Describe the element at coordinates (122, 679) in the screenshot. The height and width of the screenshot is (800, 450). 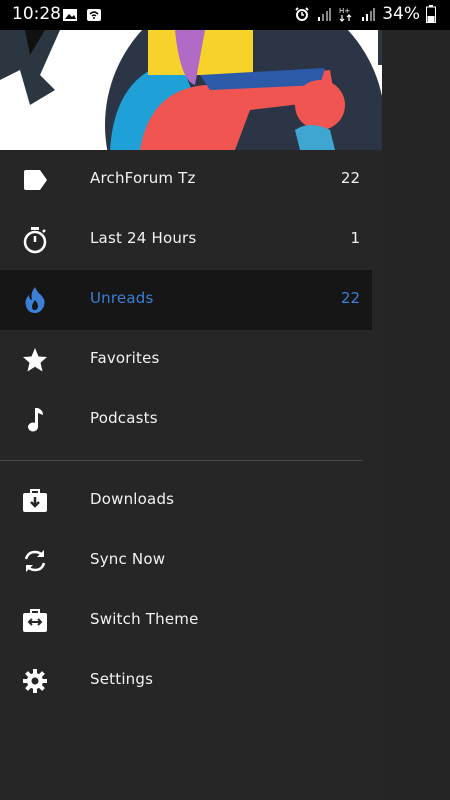
I see `drawer-item-label: Settings` at that location.